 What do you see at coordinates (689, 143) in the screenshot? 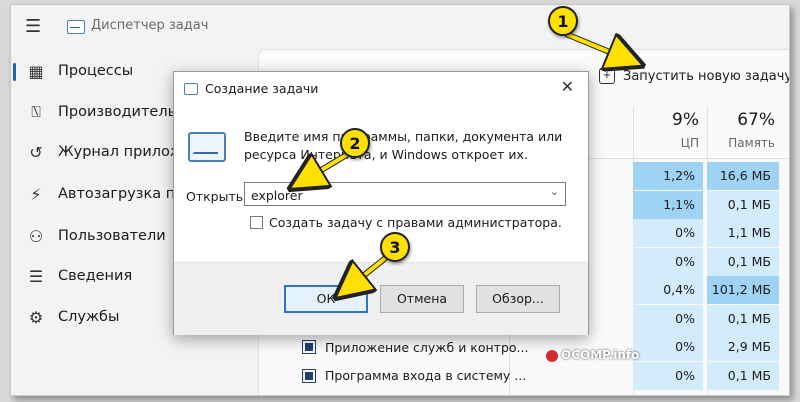
I see `cpu-label: ЦП` at bounding box center [689, 143].